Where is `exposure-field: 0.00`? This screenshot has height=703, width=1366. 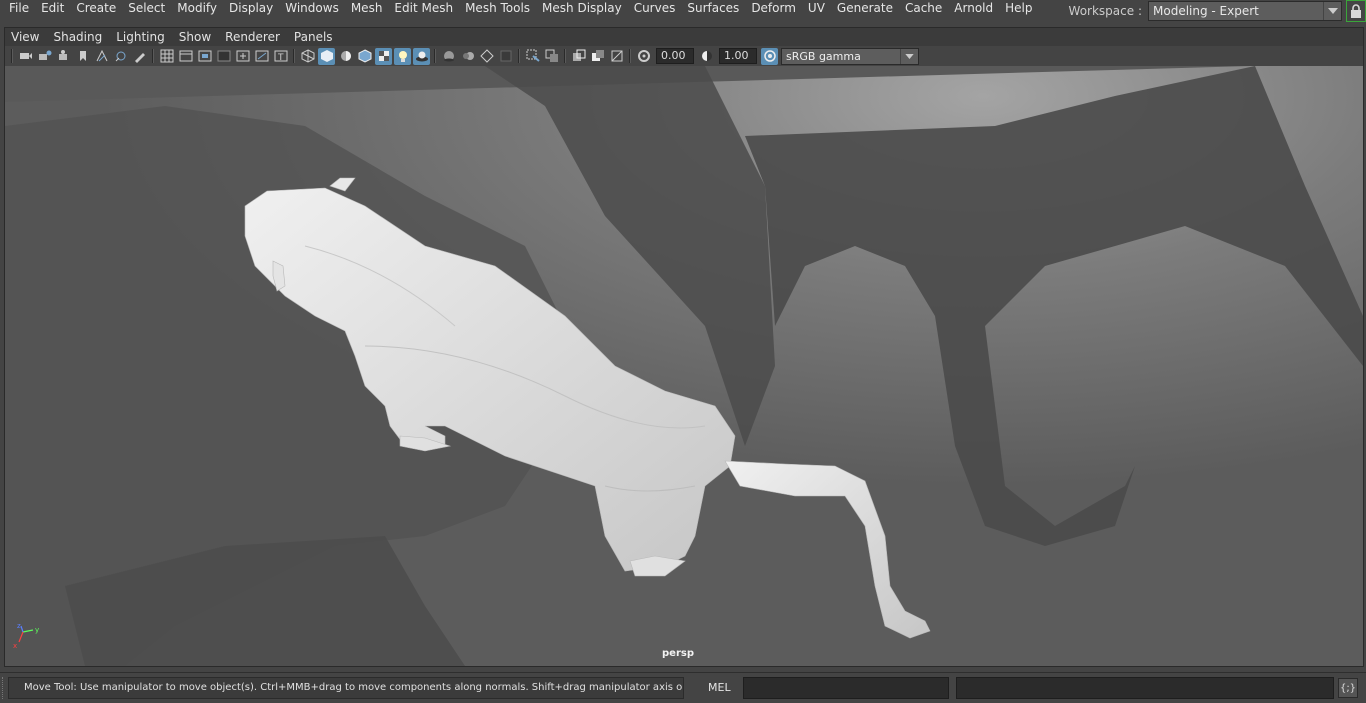 exposure-field: 0.00 is located at coordinates (675, 56).